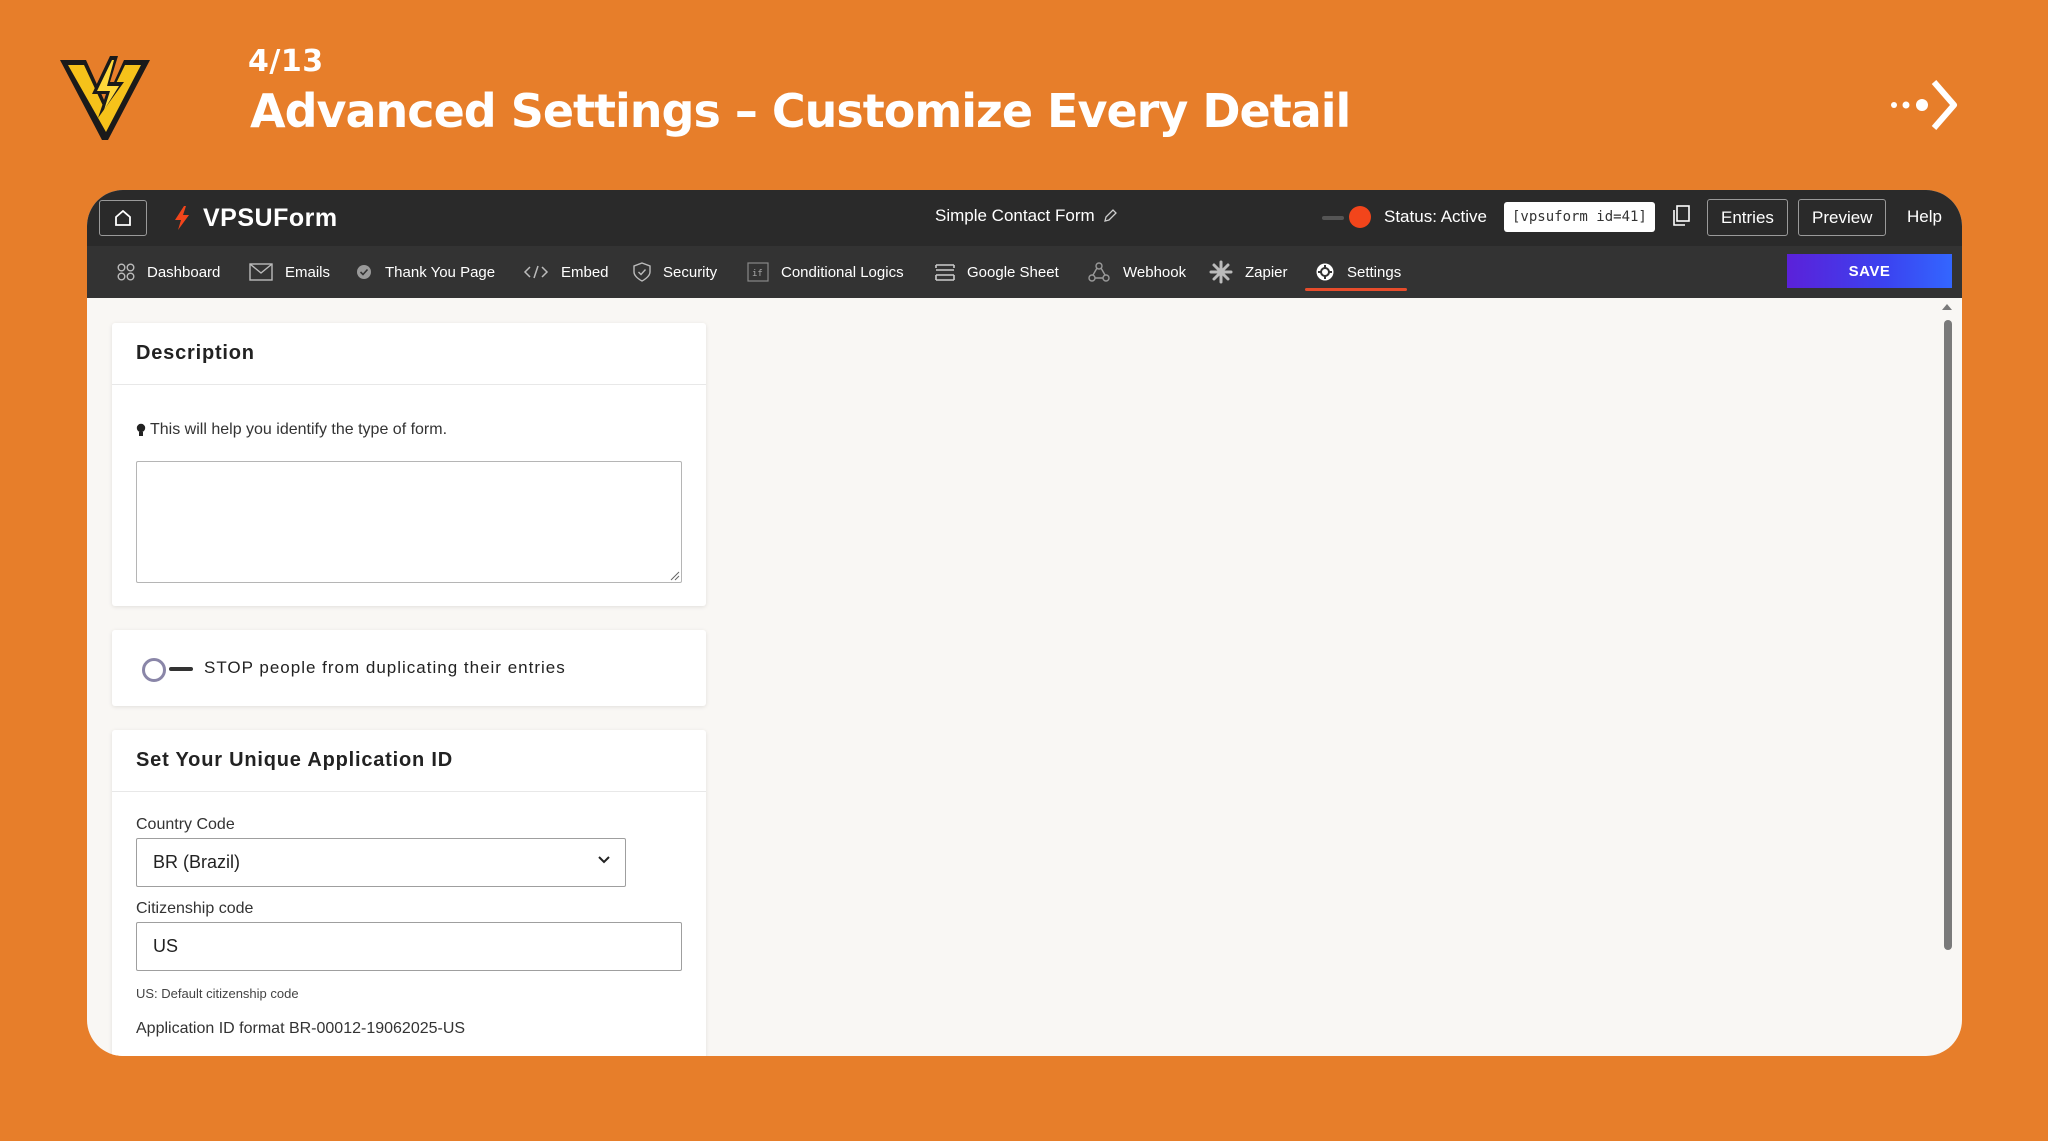 This screenshot has width=2048, height=1141. I want to click on tab-zapier: Zapier, so click(1248, 272).